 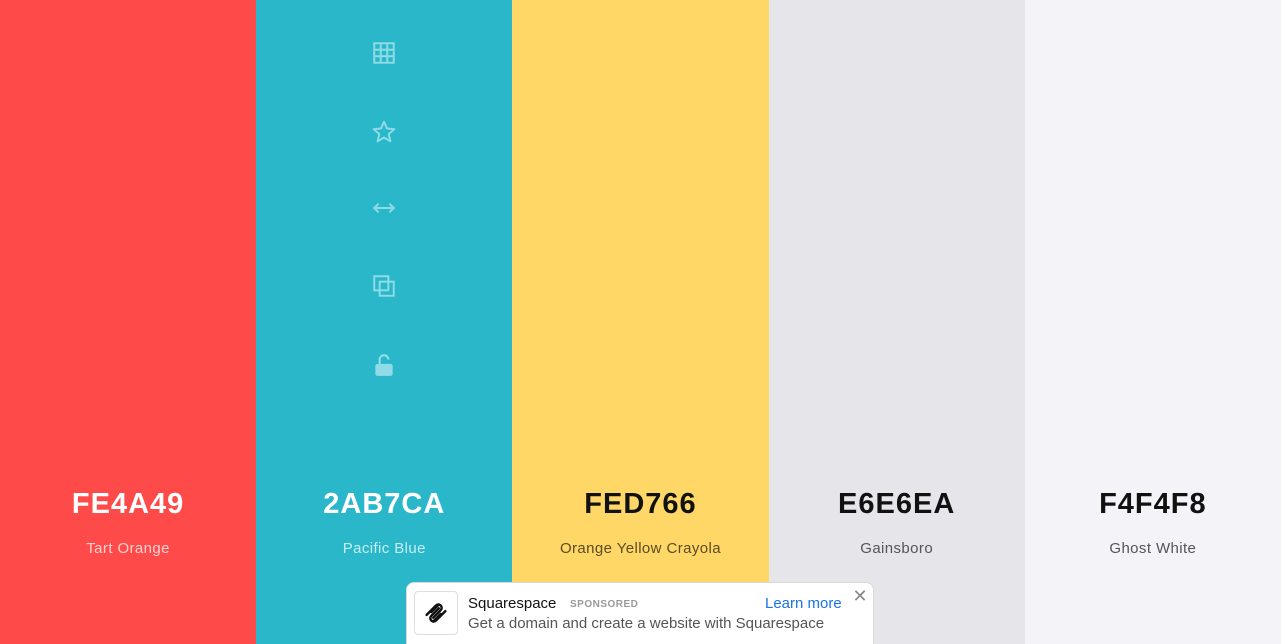 What do you see at coordinates (1153, 548) in the screenshot?
I see `swatch-color-name: Ghost White` at bounding box center [1153, 548].